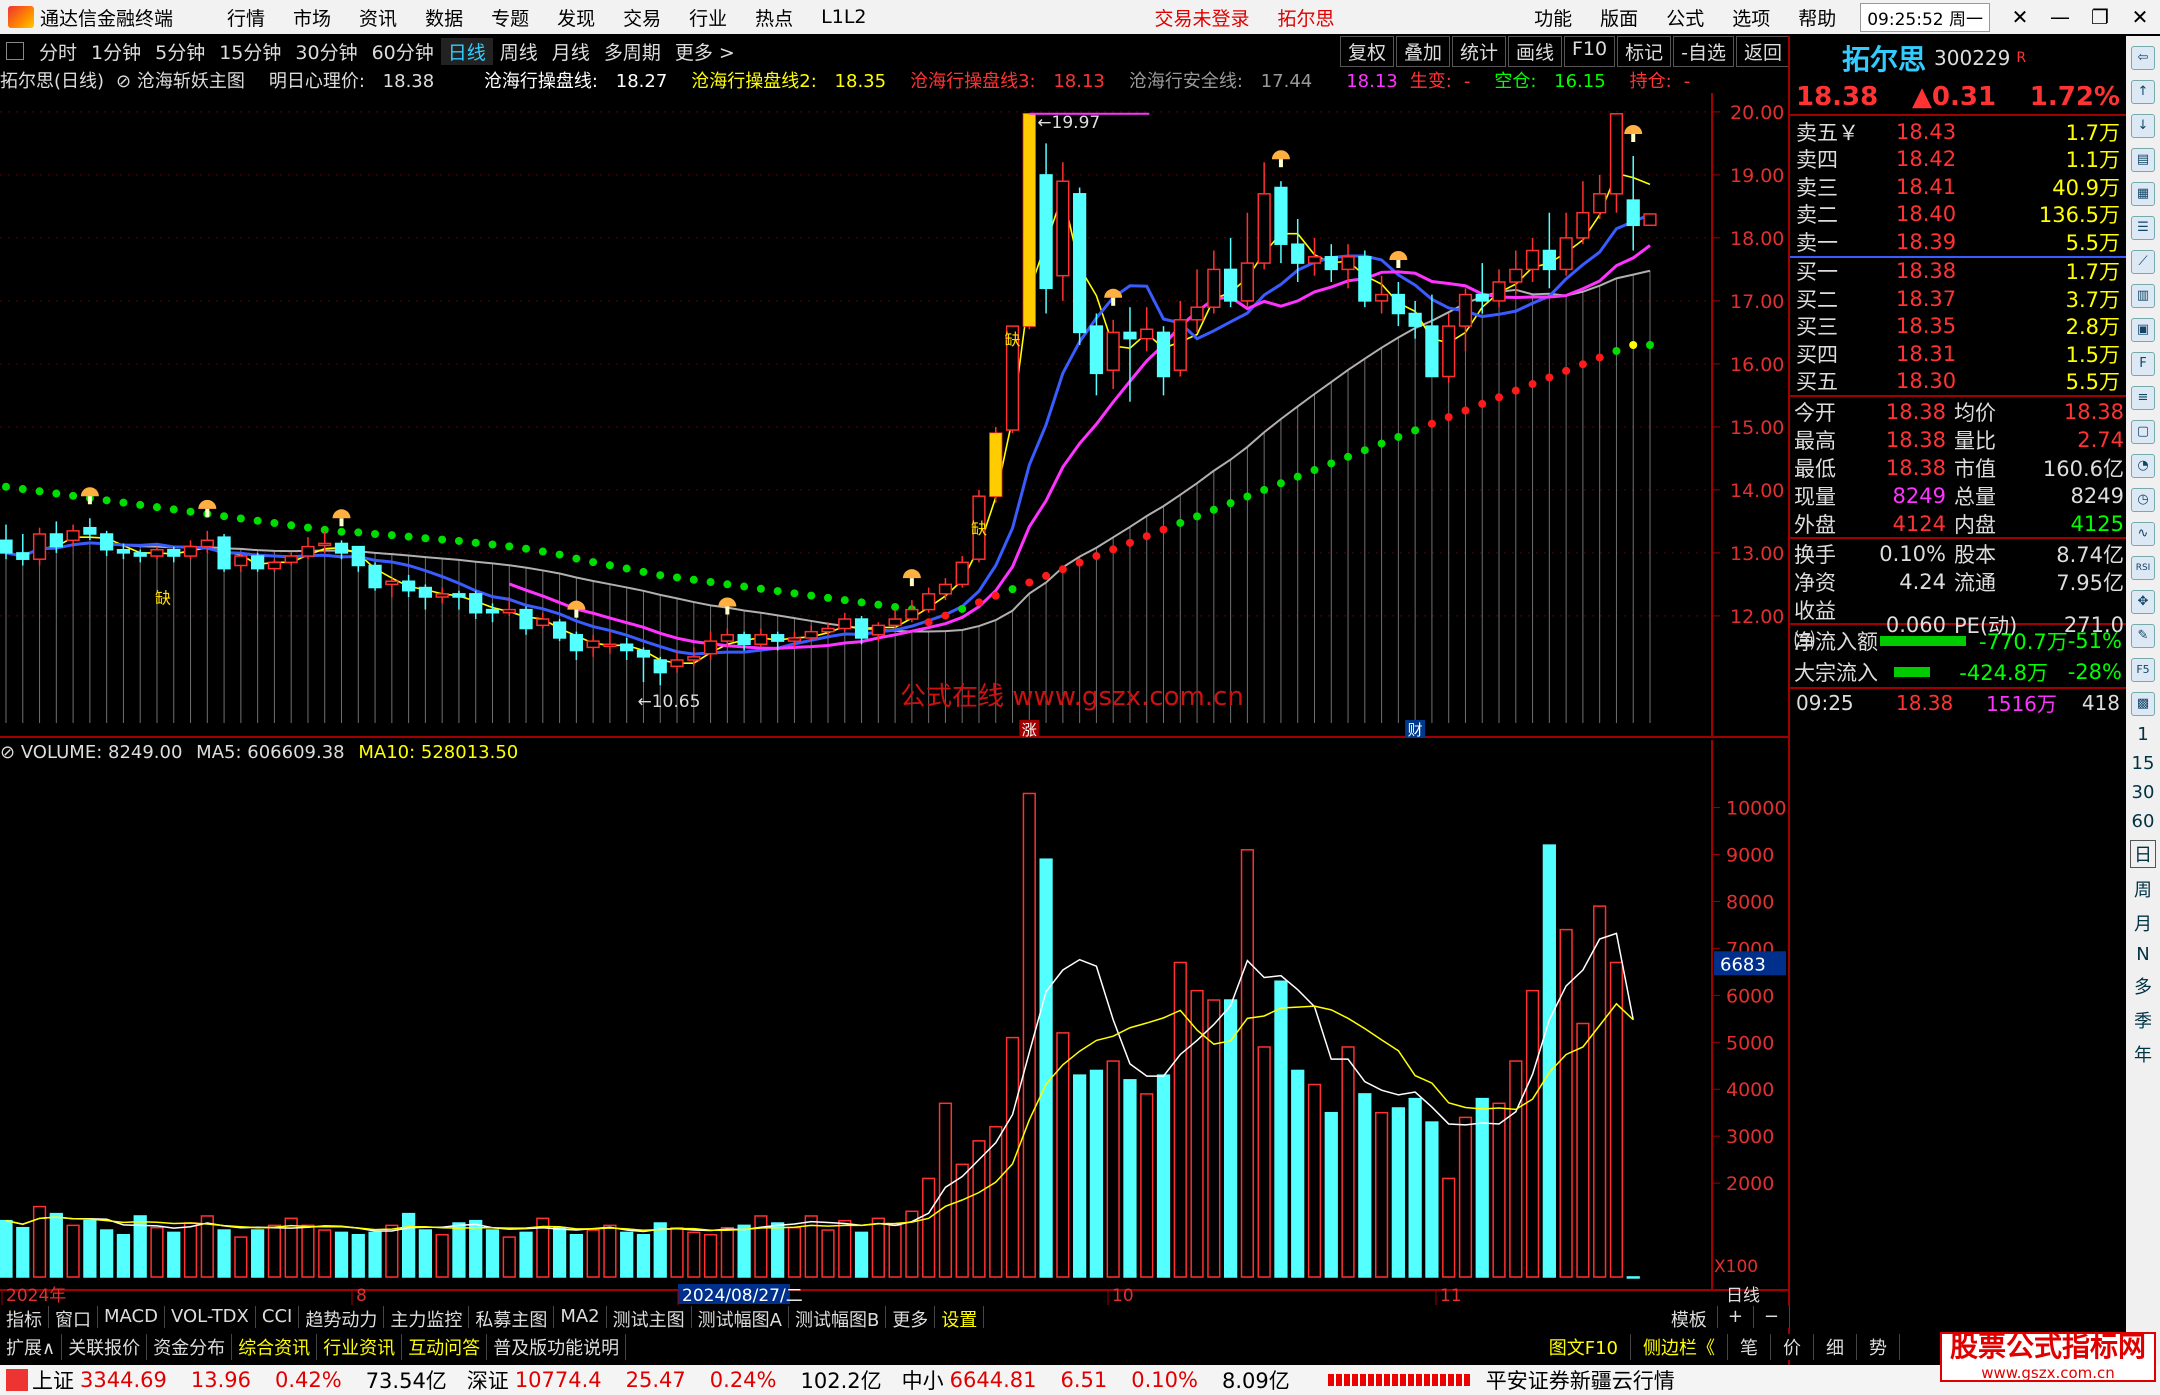 The width and height of the screenshot is (2160, 1395). I want to click on side-period-year: 年, so click(2143, 1054).